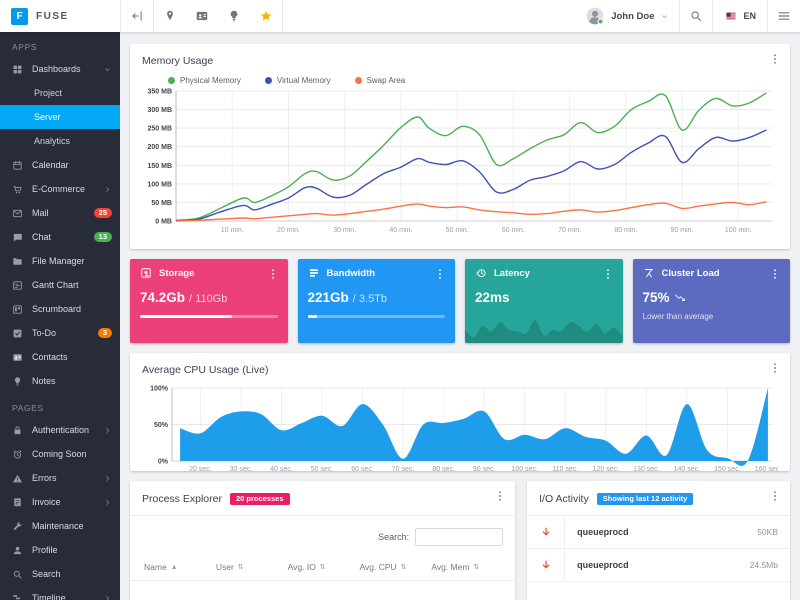 The height and width of the screenshot is (600, 800). What do you see at coordinates (252, 567) in the screenshot?
I see `column-header-user: User ⇅` at bounding box center [252, 567].